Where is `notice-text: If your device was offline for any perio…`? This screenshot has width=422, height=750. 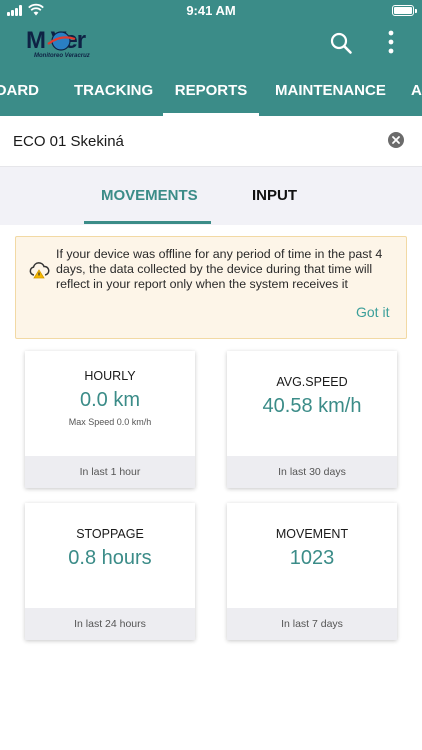
notice-text: If your device was offline for any perio… is located at coordinates (219, 269).